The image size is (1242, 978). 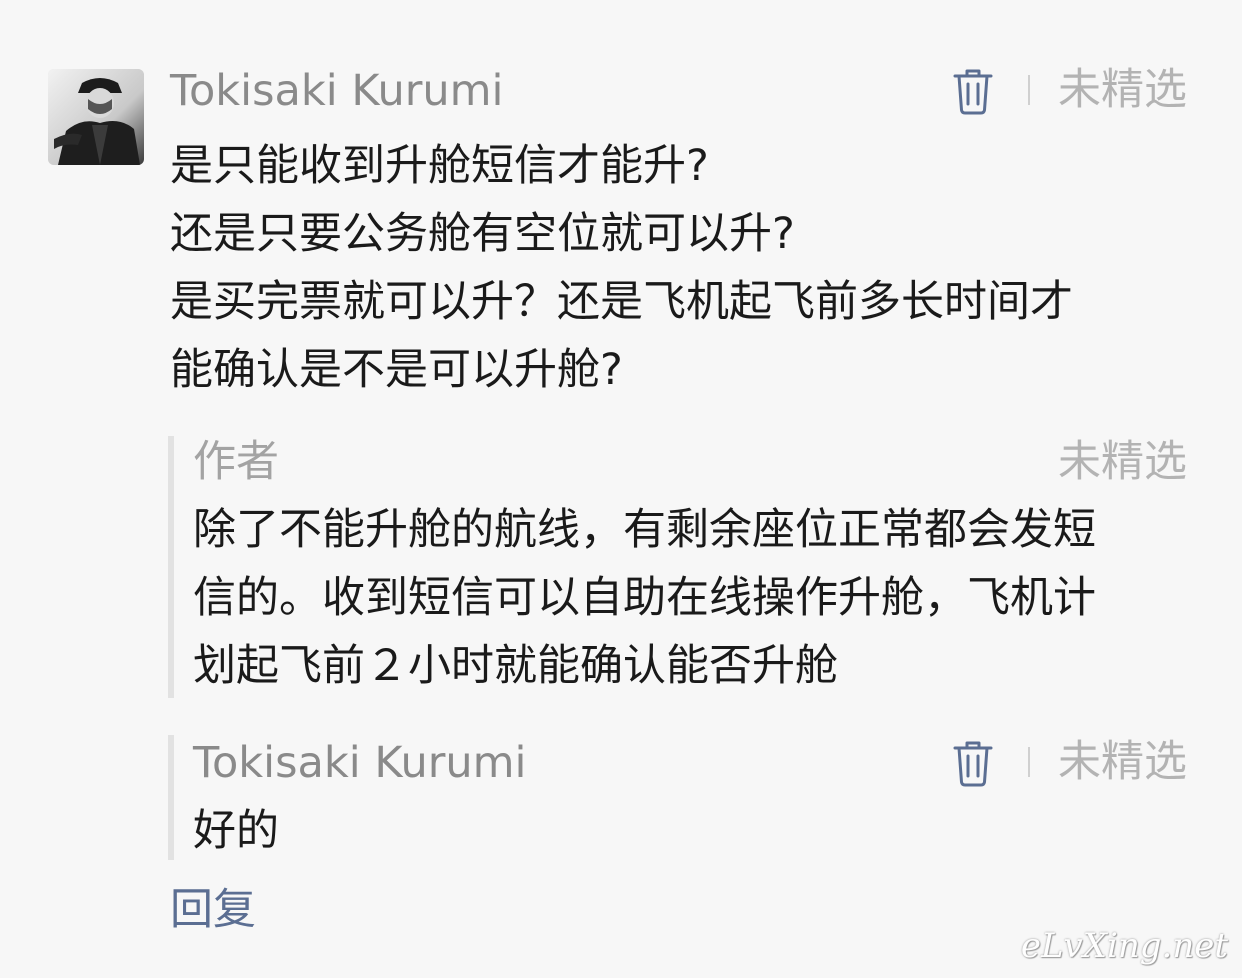 What do you see at coordinates (336, 91) in the screenshot?
I see `comment-author: Tokisaki Kurumi` at bounding box center [336, 91].